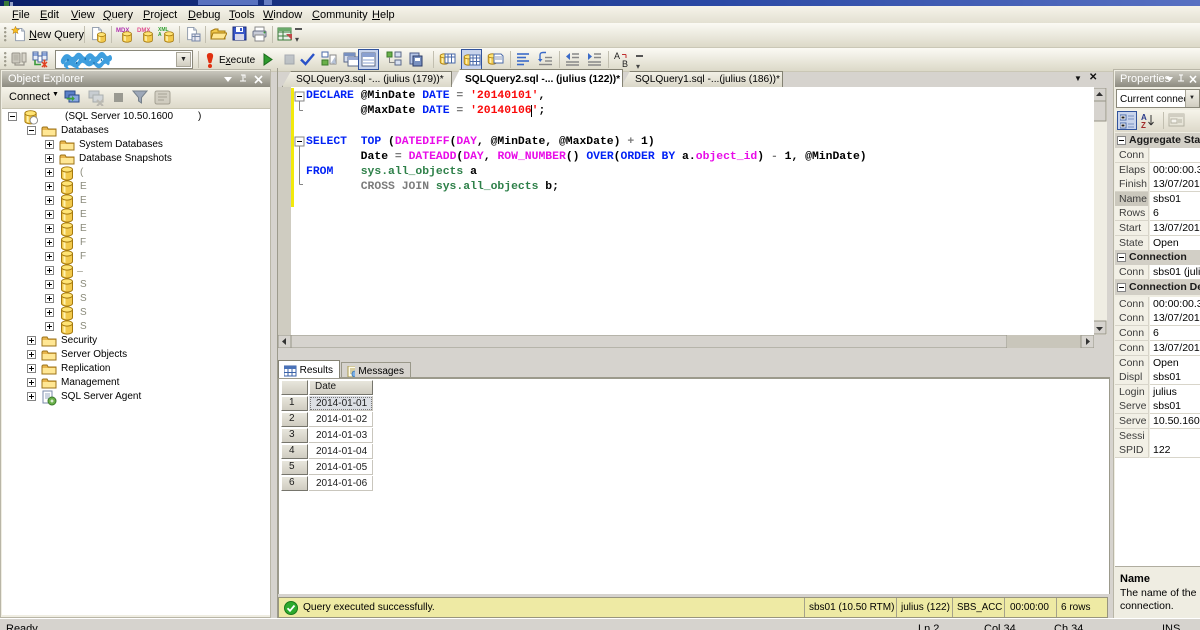 Image resolution: width=1200 pixels, height=630 pixels. I want to click on svg-text: Z, so click(1143, 125).